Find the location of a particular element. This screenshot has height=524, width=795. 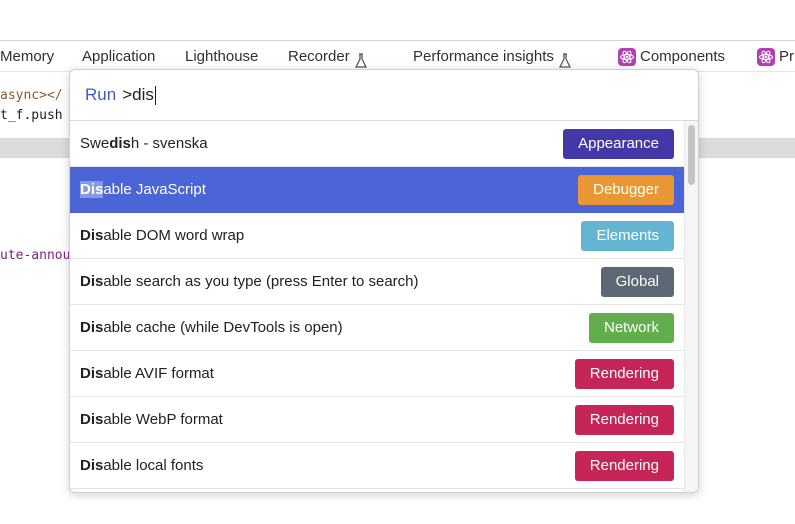

command-item: Disable DOM word wrap Elements is located at coordinates (377, 236).